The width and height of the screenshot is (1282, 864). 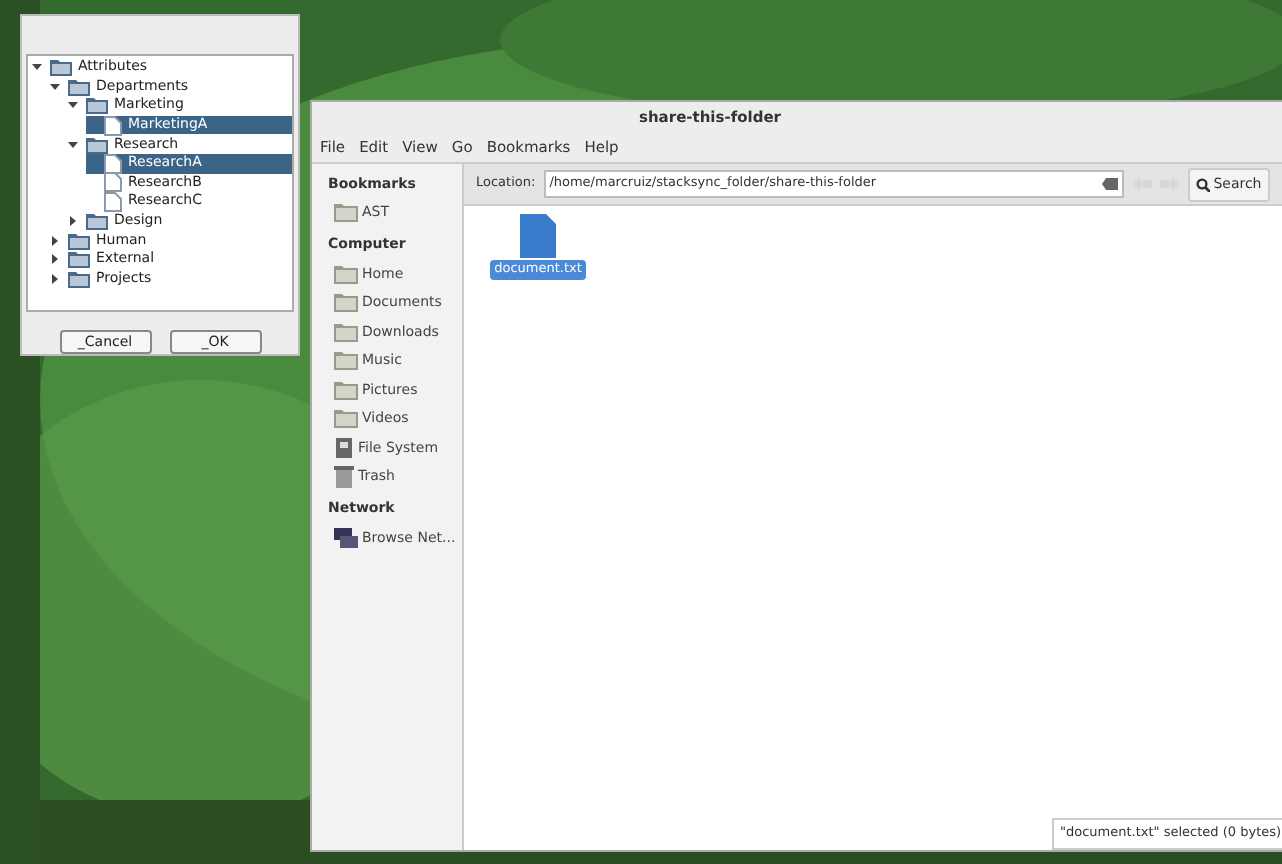 I want to click on trash-icon, so click(x=344, y=476).